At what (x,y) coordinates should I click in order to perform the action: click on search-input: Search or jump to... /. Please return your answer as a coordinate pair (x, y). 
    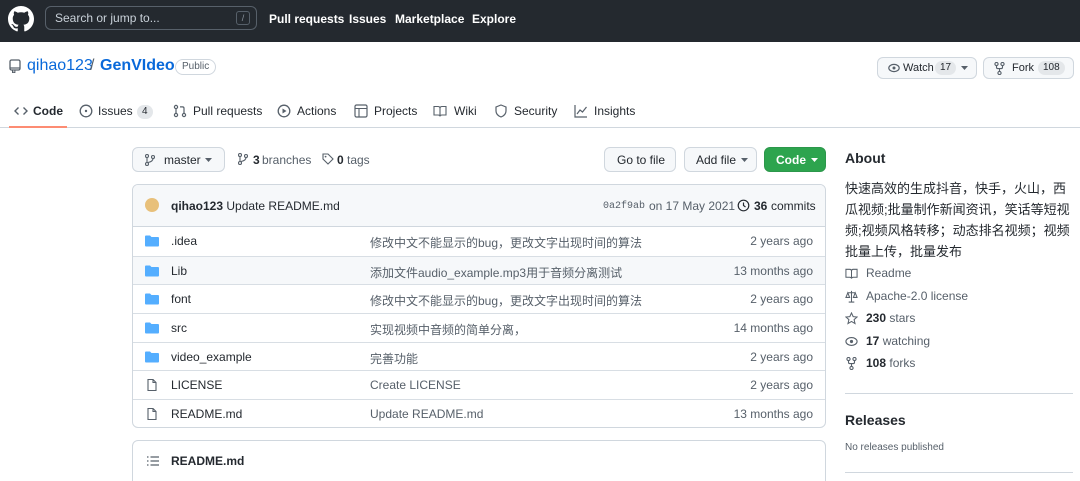
    Looking at the image, I should click on (151, 18).